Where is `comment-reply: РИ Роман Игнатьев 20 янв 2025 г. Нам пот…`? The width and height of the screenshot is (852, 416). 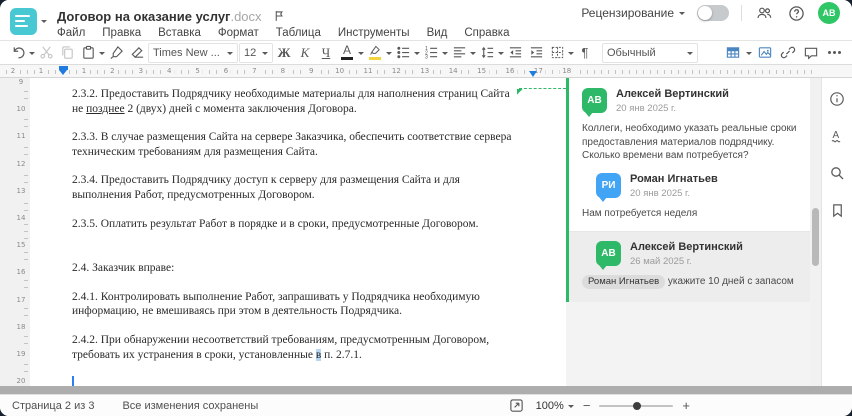 comment-reply: РИ Роман Игнатьев 20 янв 2025 г. Нам пот… is located at coordinates (689, 197).